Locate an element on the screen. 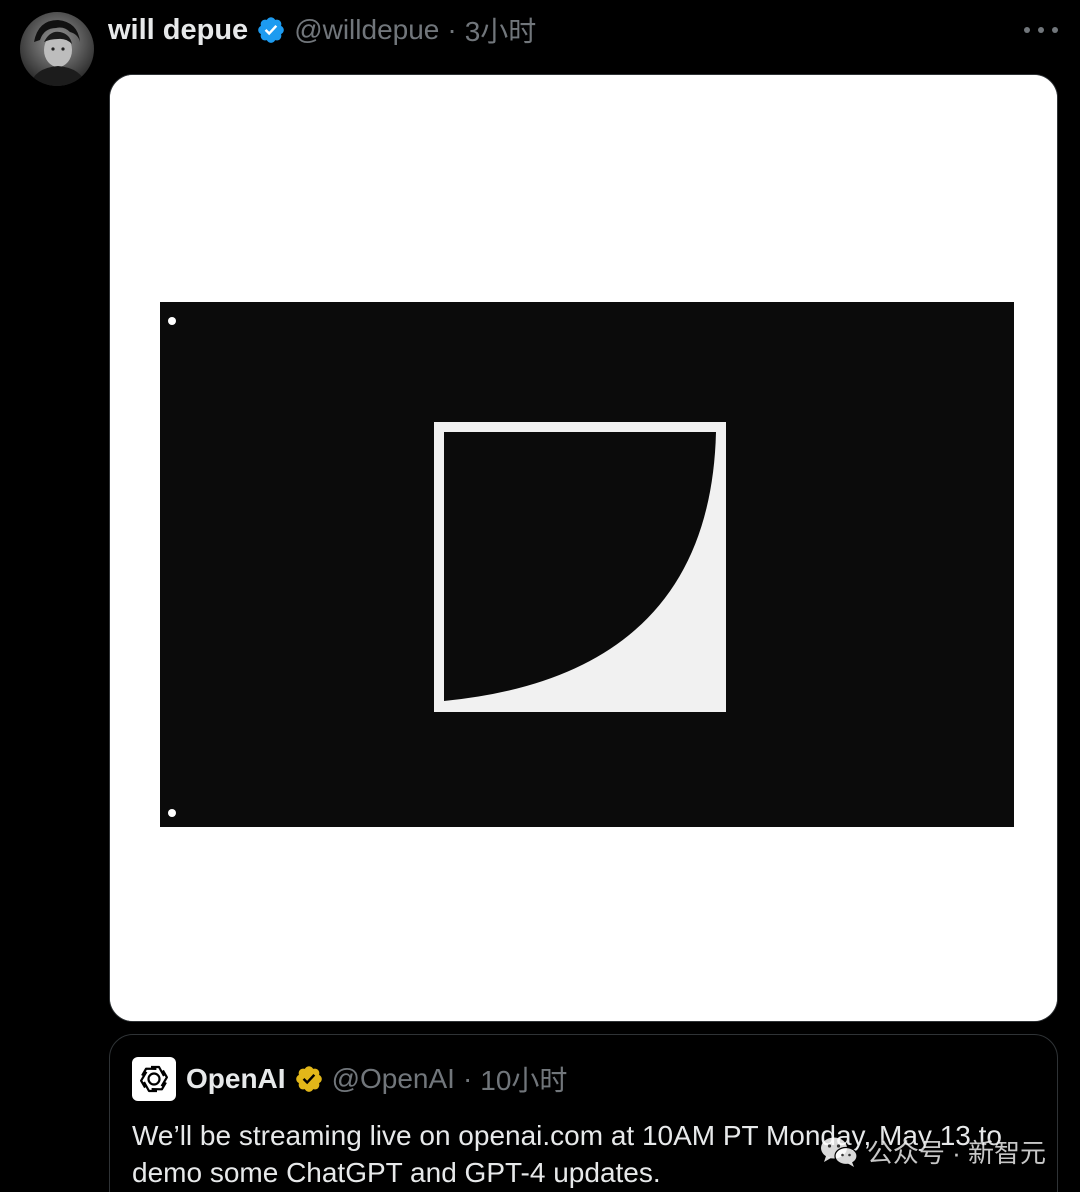 The image size is (1080, 1192). more-options-icon is located at coordinates (1041, 30).